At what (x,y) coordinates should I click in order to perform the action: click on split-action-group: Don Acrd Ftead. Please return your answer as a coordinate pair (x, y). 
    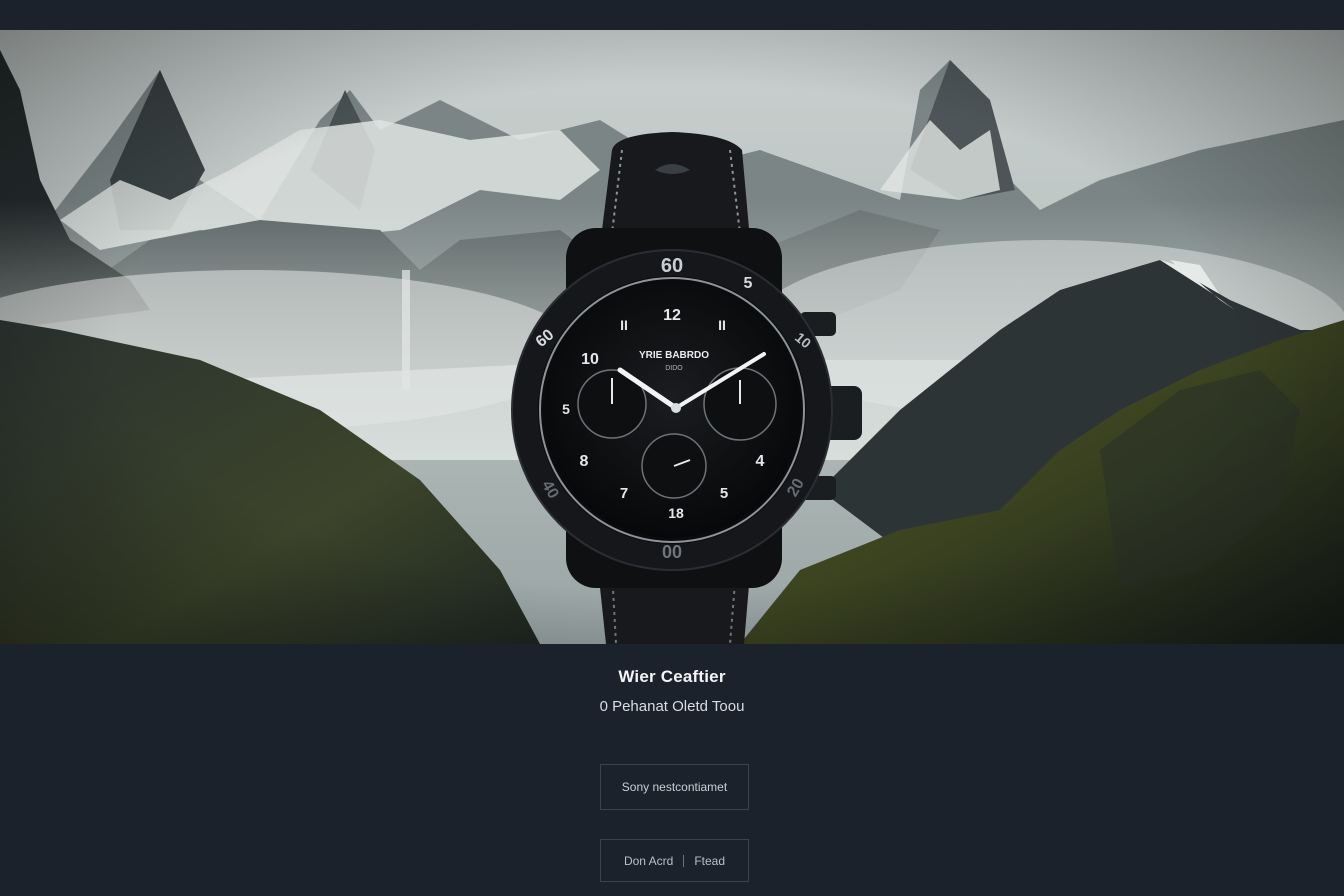
    Looking at the image, I should click on (674, 860).